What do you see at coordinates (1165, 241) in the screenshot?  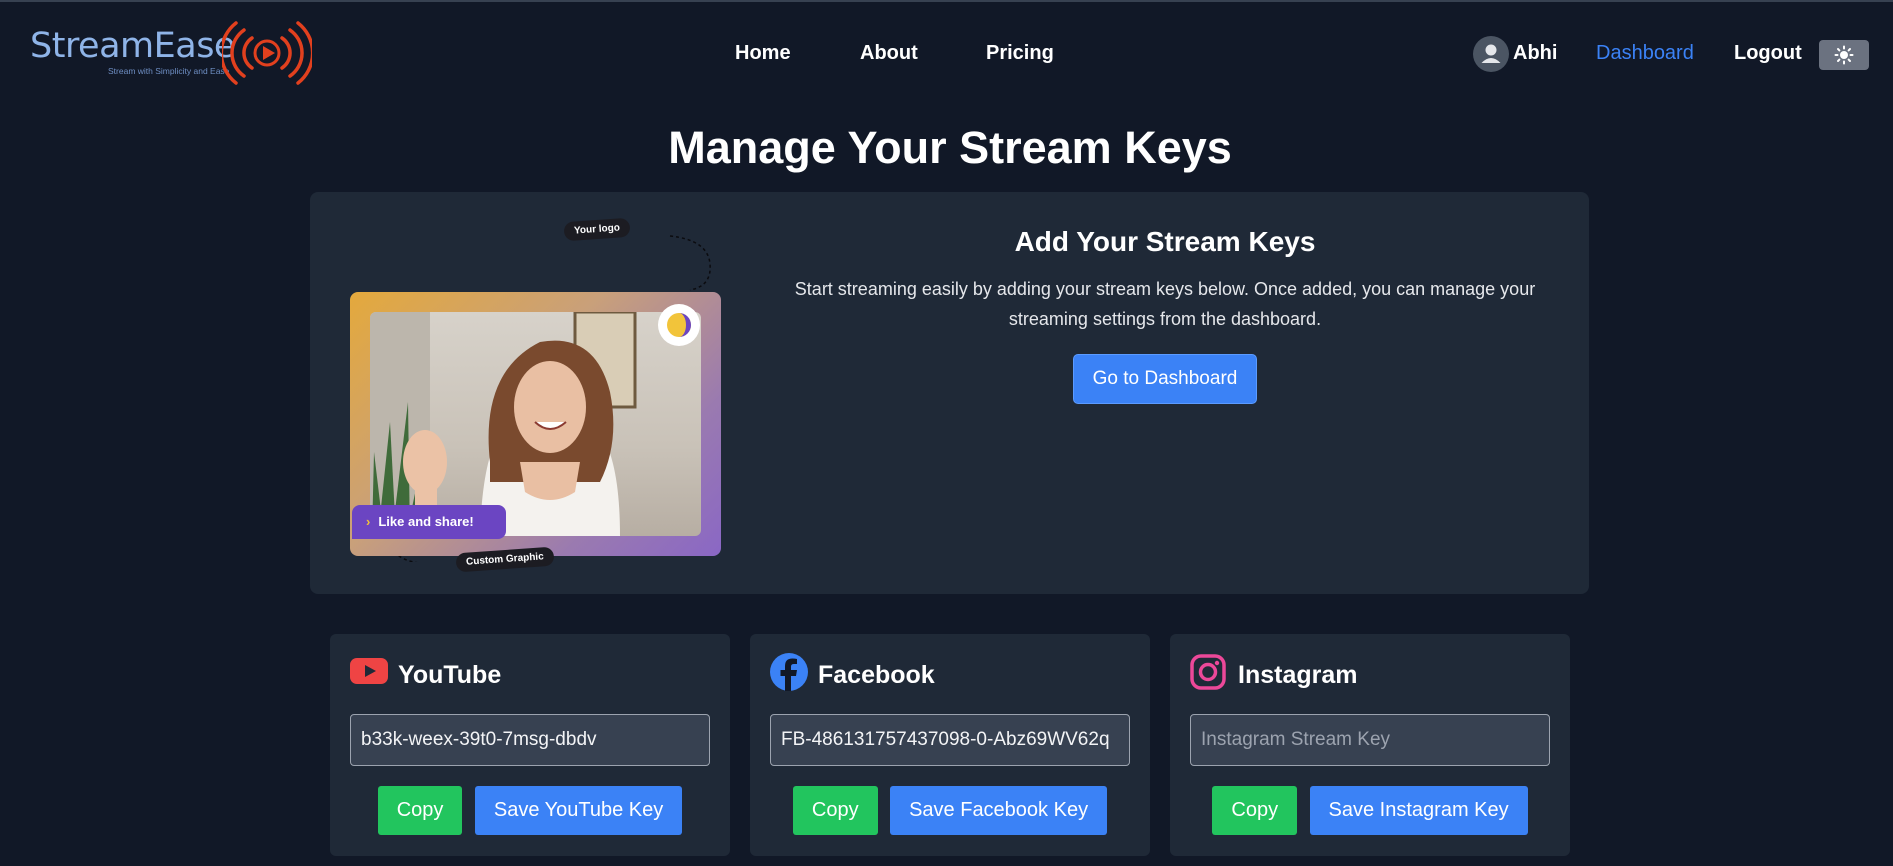 I see `hero-title: Add Your Stream Keys` at bounding box center [1165, 241].